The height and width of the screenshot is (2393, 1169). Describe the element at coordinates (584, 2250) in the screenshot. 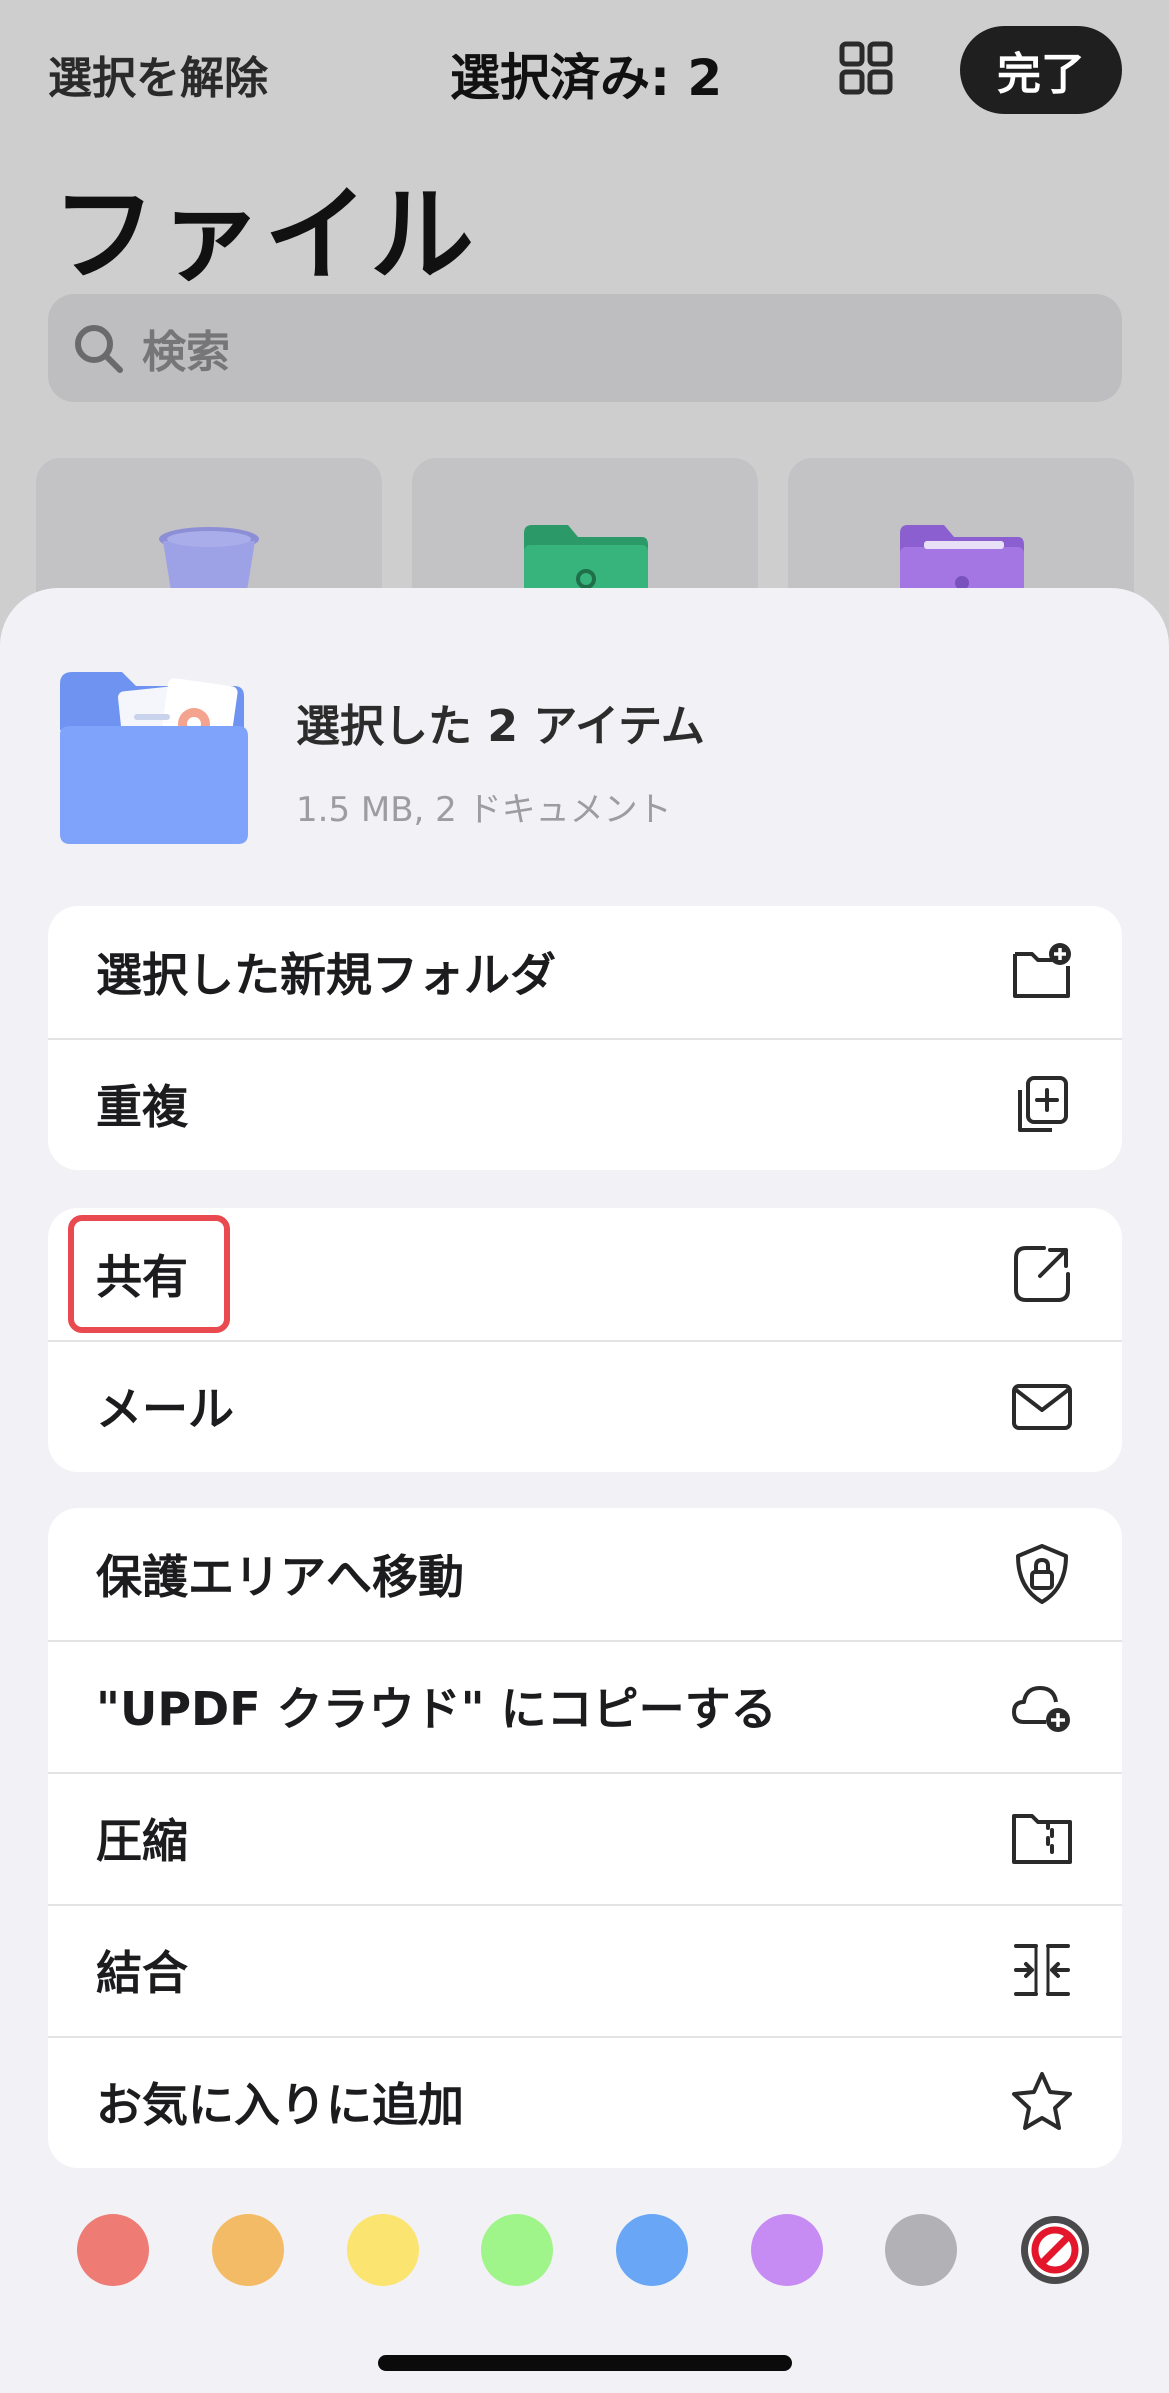

I see `color-tag-row` at that location.